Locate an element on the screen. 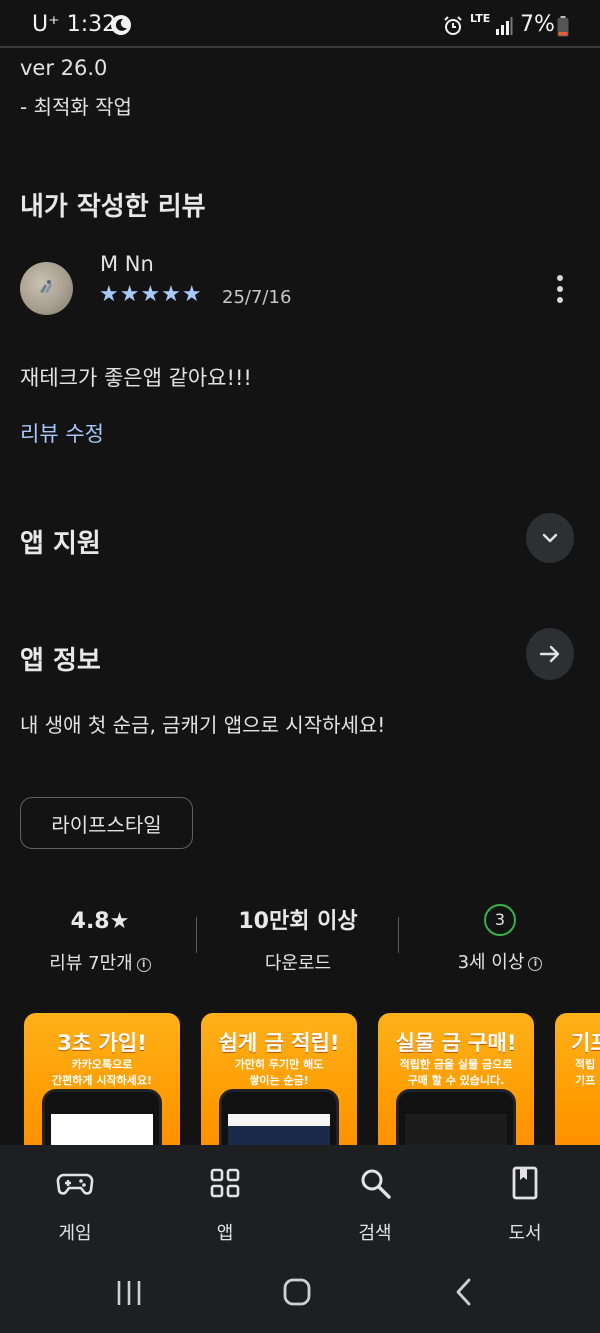 The image size is (600, 1333). app-description: 내 생애 첫 순금, 금캐기 앱으로 시작하세요! is located at coordinates (203, 725).